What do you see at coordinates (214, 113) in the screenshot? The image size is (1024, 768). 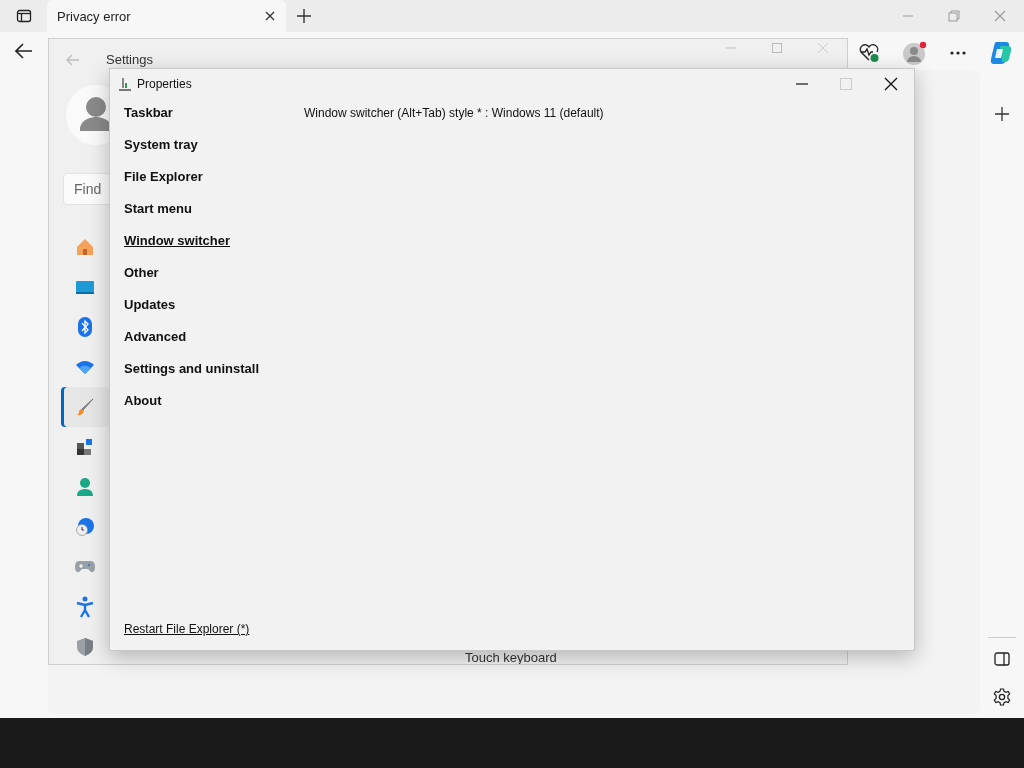 I see `section-link: Taskbar` at bounding box center [214, 113].